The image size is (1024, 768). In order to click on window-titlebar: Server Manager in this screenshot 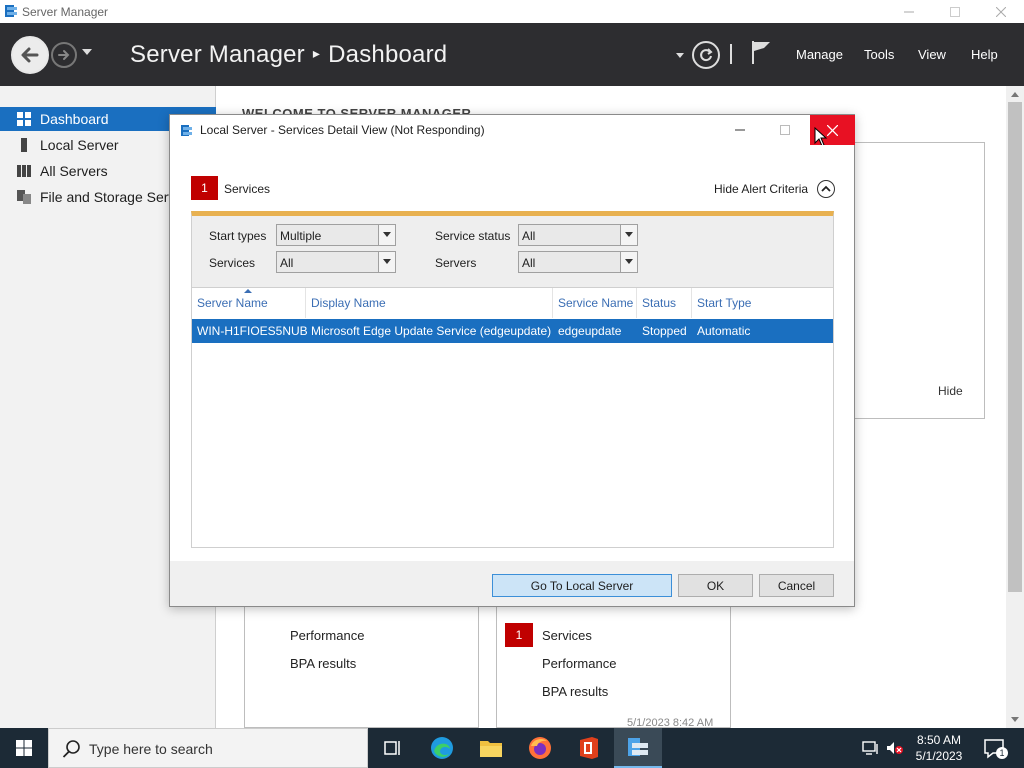, I will do `click(512, 11)`.